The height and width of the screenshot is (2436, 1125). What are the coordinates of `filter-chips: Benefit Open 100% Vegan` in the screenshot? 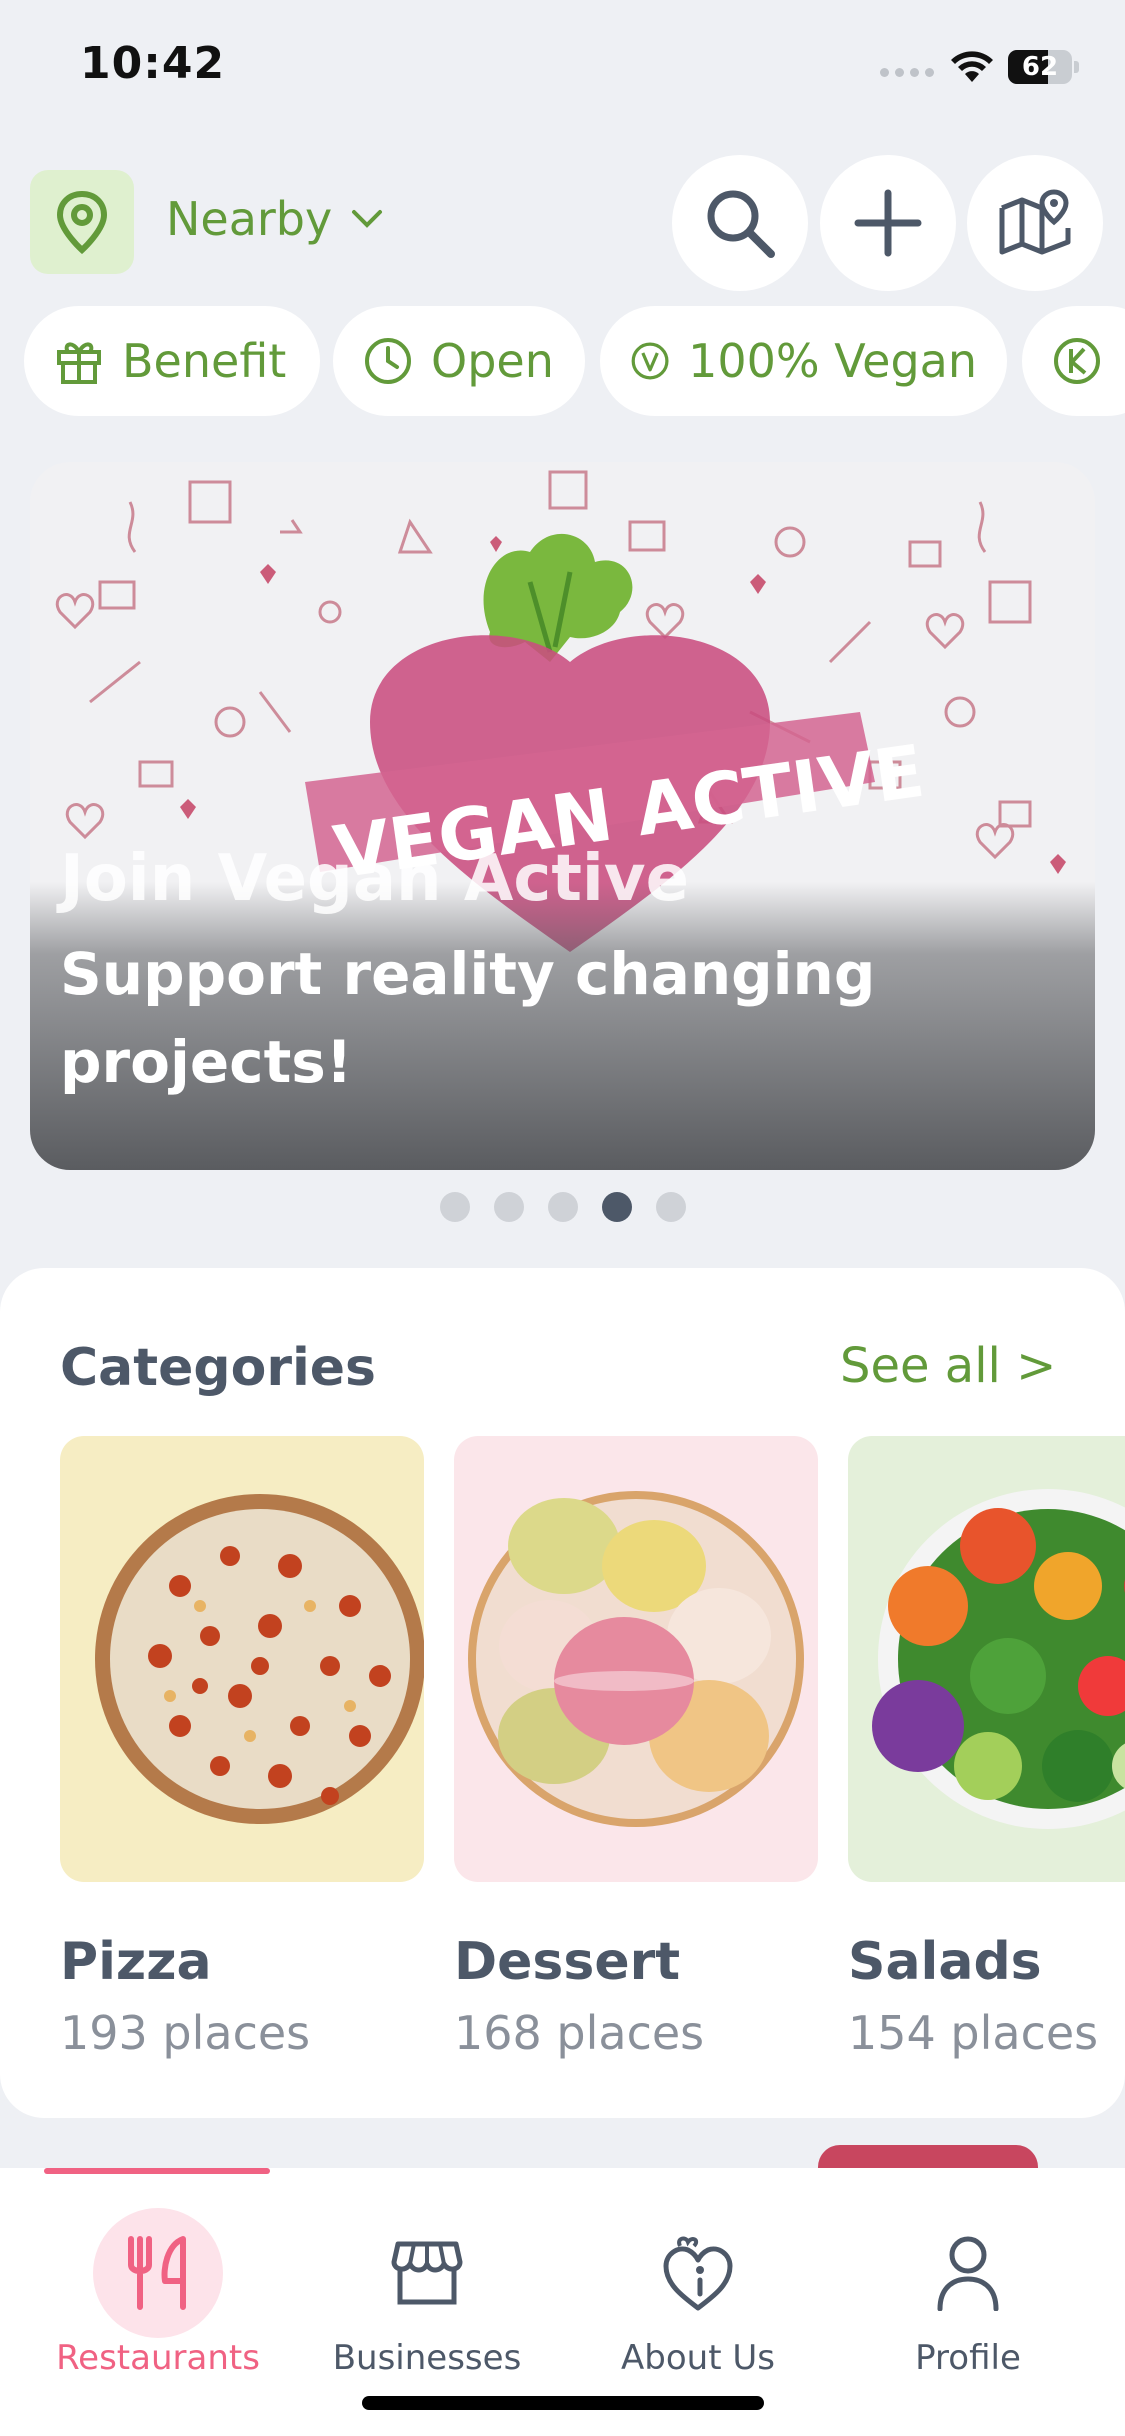 It's located at (574, 361).